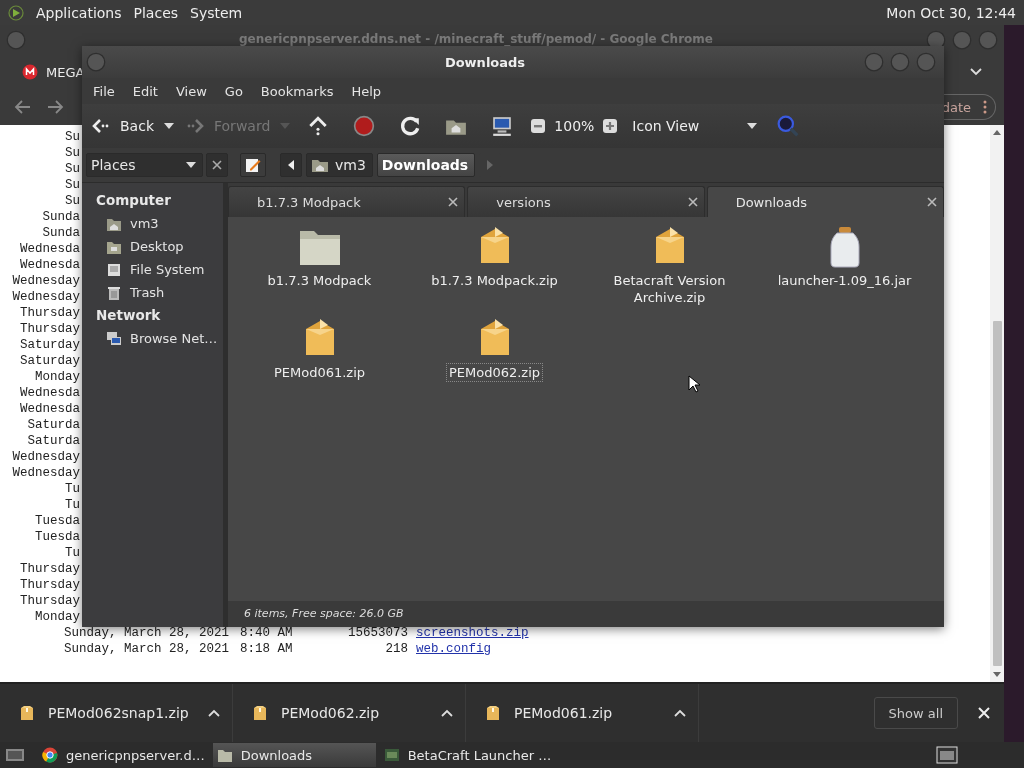 The height and width of the screenshot is (768, 1024). I want to click on home-folder-icon, so click(320, 165).